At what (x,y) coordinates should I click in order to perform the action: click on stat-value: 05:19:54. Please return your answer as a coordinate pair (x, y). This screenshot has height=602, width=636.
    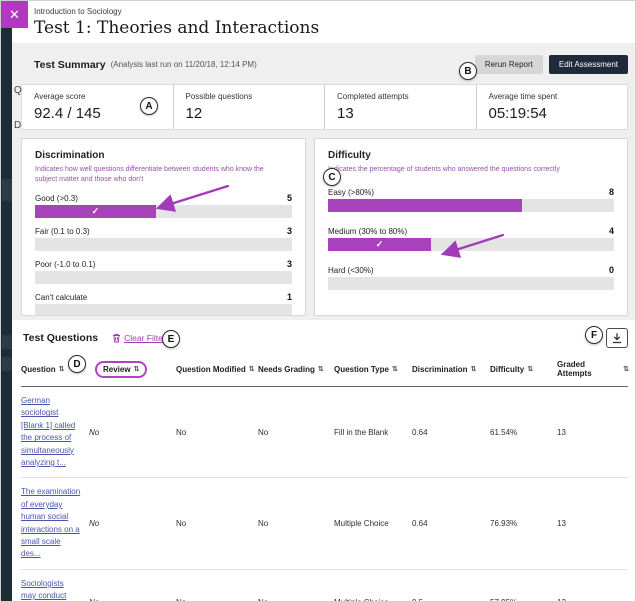
    Looking at the image, I should click on (517, 113).